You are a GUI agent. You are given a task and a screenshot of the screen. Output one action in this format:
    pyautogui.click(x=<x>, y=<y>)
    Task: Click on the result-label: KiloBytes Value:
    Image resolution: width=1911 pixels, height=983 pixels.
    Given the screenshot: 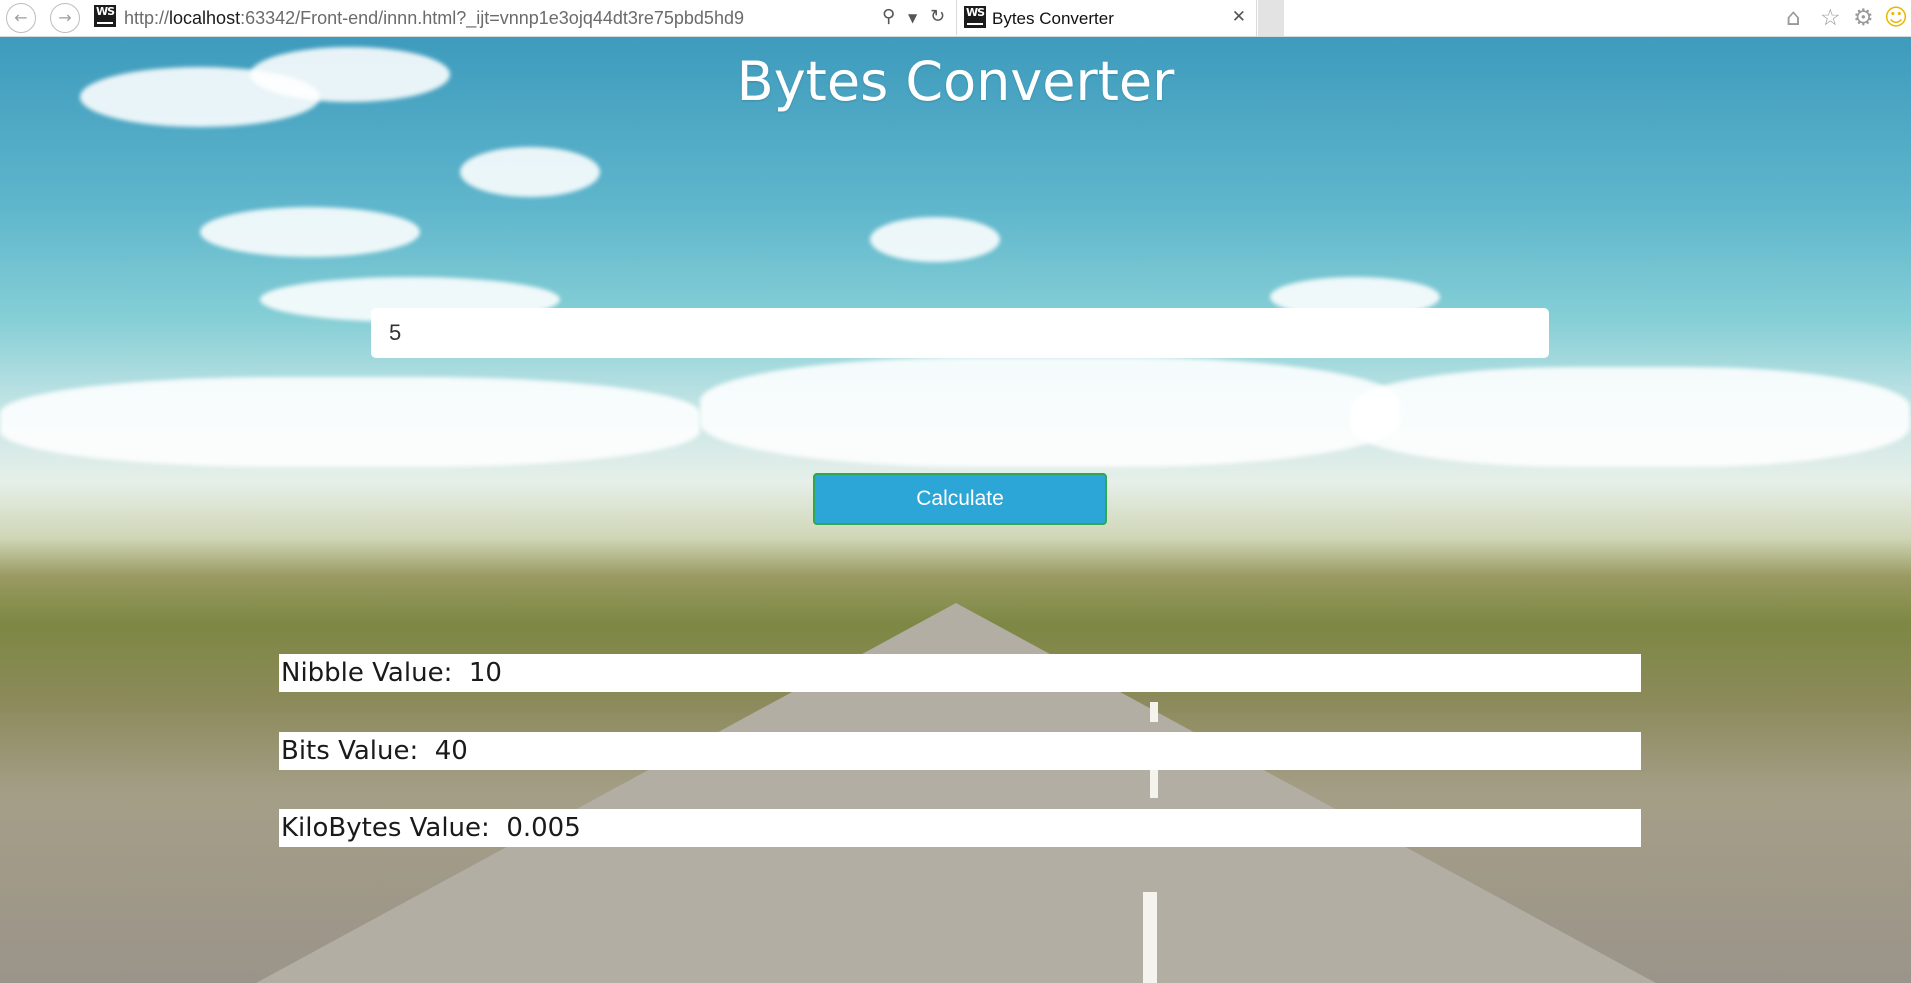 What is the action you would take?
    pyautogui.click(x=385, y=828)
    